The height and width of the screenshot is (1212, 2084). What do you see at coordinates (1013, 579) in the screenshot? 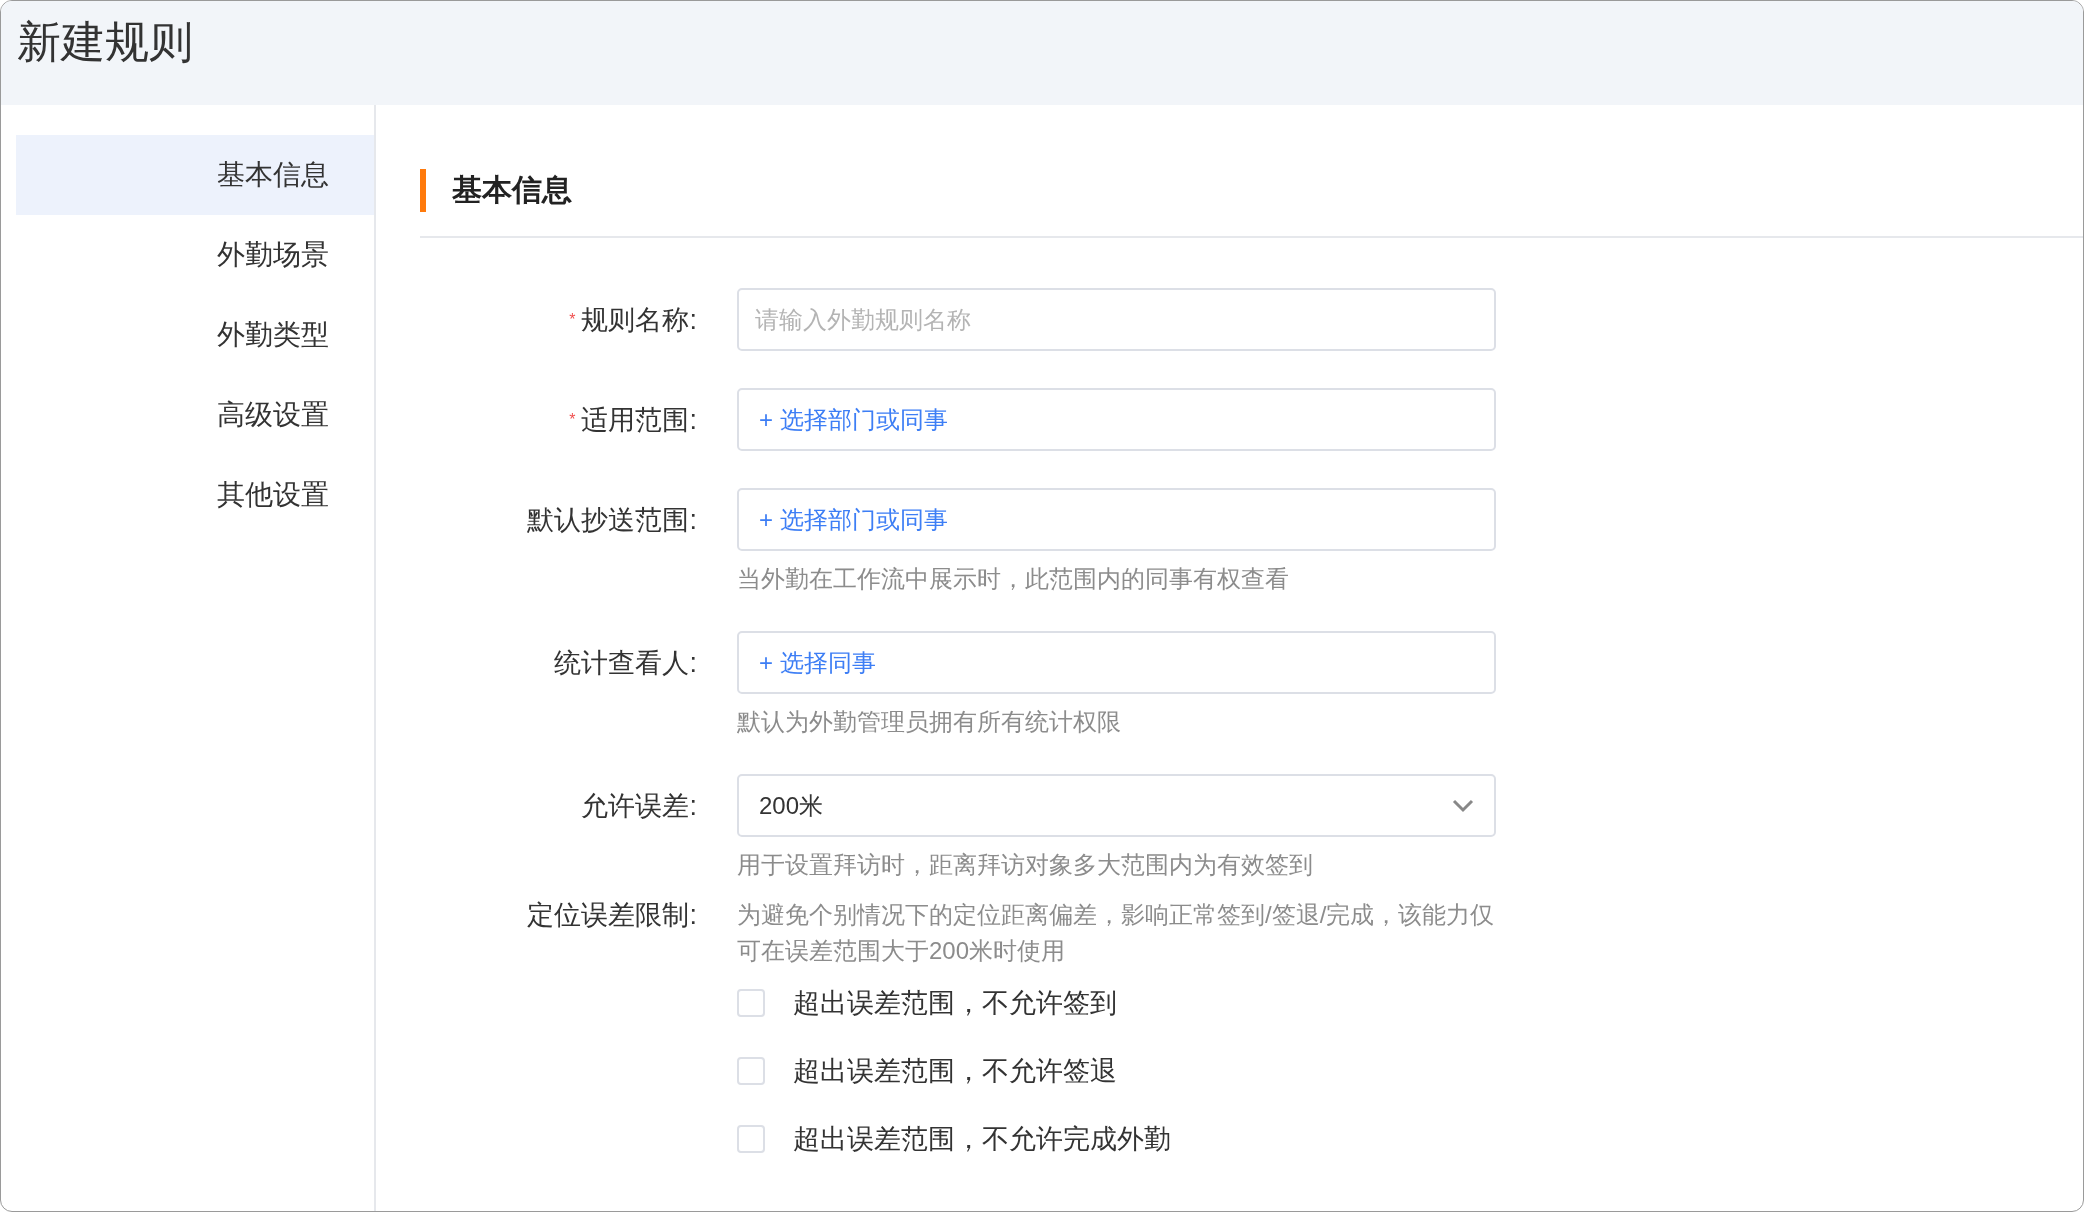
I see `hint-text: 当外勤在工作流中展示时，此范围内的同事有权查看` at bounding box center [1013, 579].